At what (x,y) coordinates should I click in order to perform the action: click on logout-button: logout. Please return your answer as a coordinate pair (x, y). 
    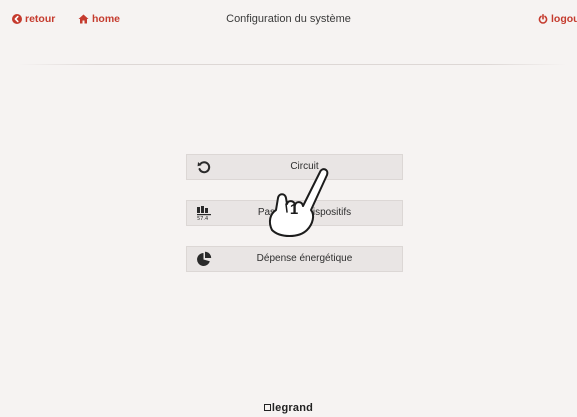
    Looking at the image, I should click on (557, 19).